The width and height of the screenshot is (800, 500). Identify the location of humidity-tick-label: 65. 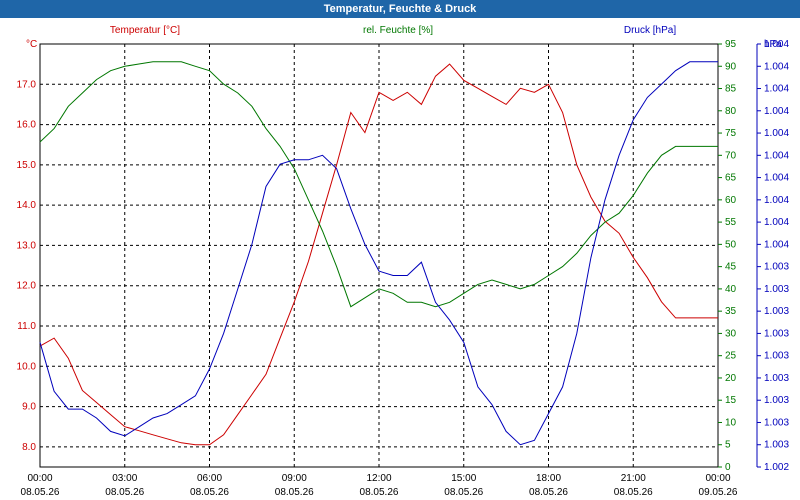
(731, 178).